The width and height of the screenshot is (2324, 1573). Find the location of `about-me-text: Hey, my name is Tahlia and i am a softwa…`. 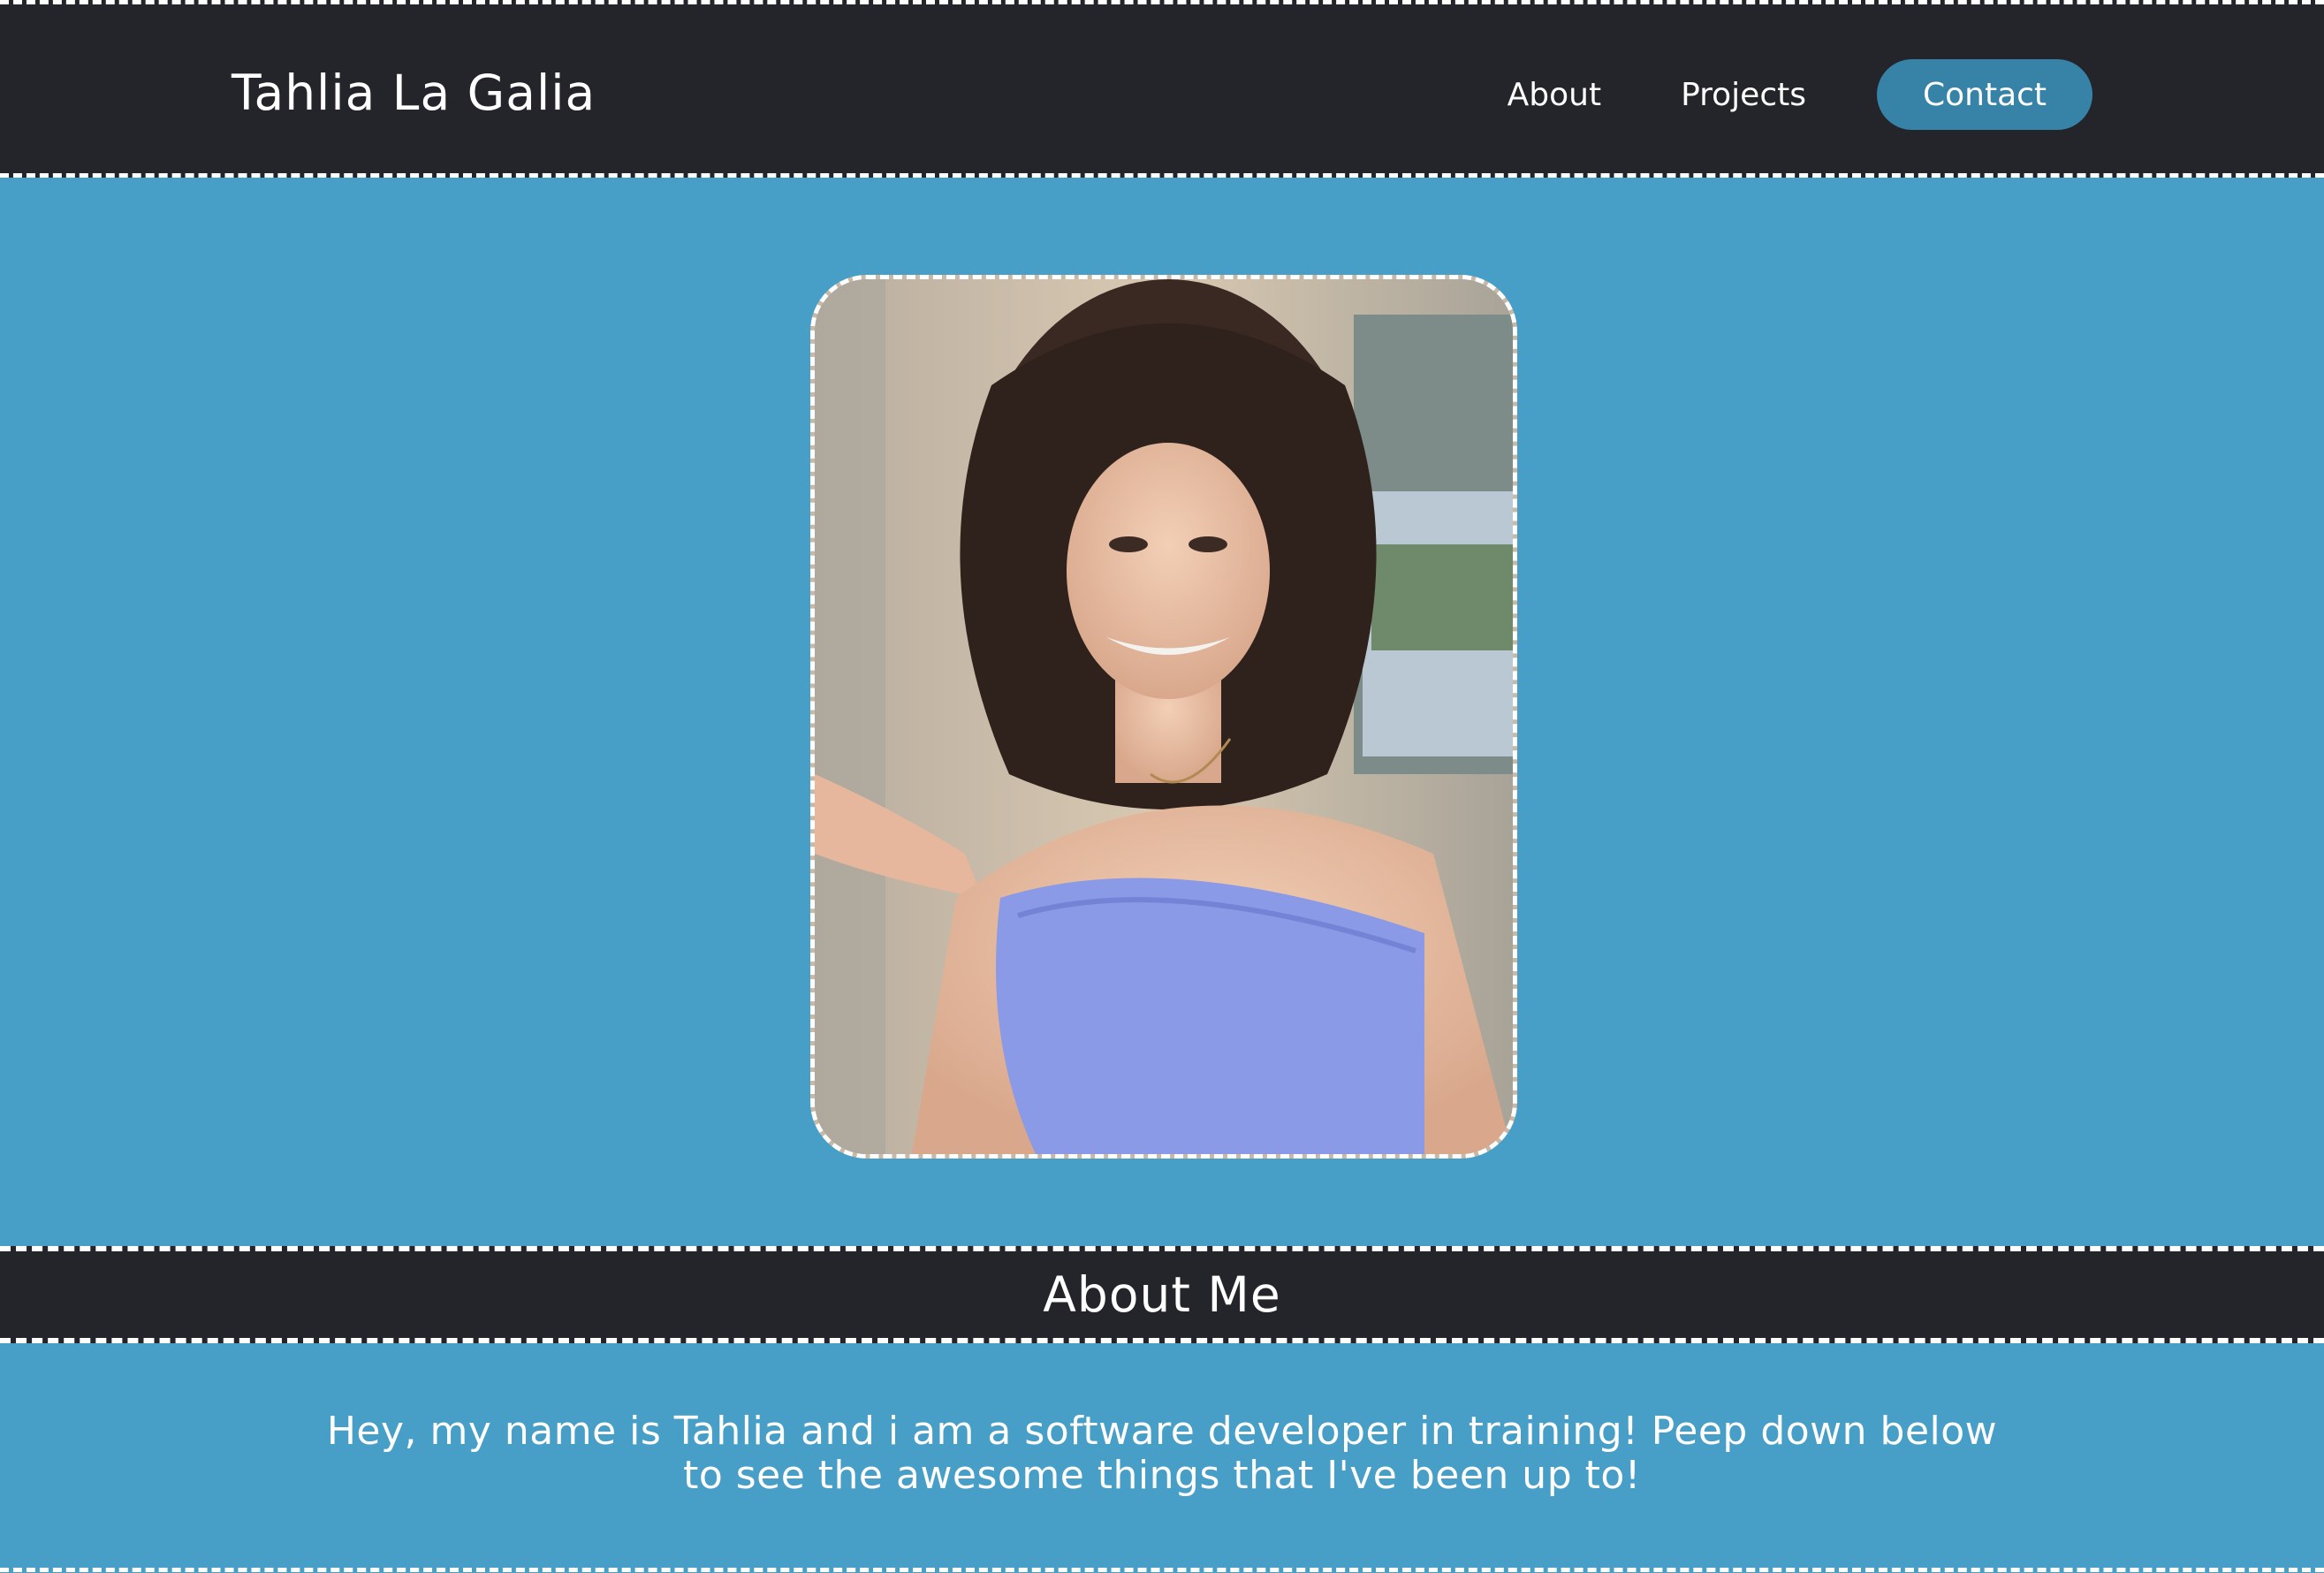

about-me-text: Hey, my name is Tahlia and i am a softwa… is located at coordinates (1162, 1454).